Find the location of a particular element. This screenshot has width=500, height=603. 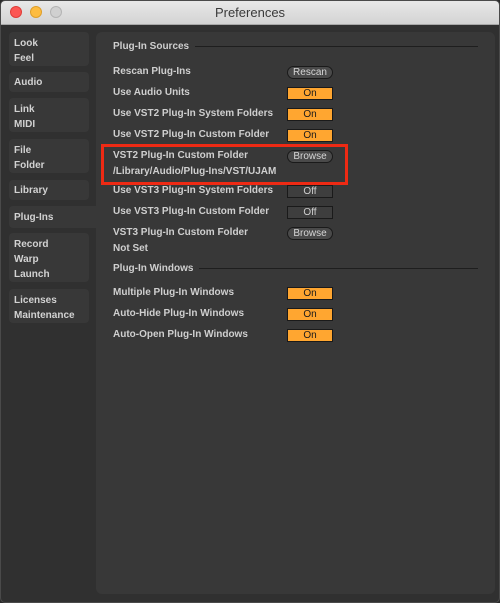

tab-label: Link is located at coordinates (24, 109).